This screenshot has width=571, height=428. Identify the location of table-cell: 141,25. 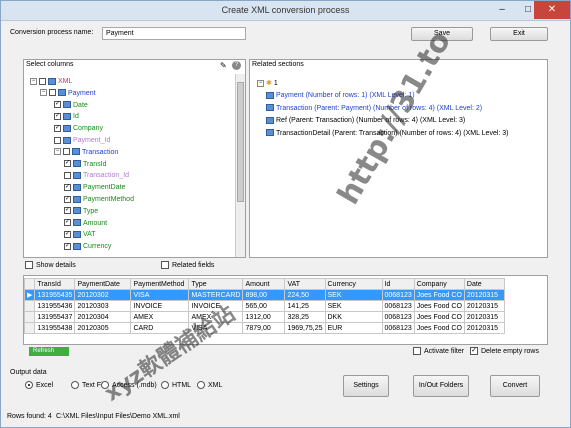
(305, 306).